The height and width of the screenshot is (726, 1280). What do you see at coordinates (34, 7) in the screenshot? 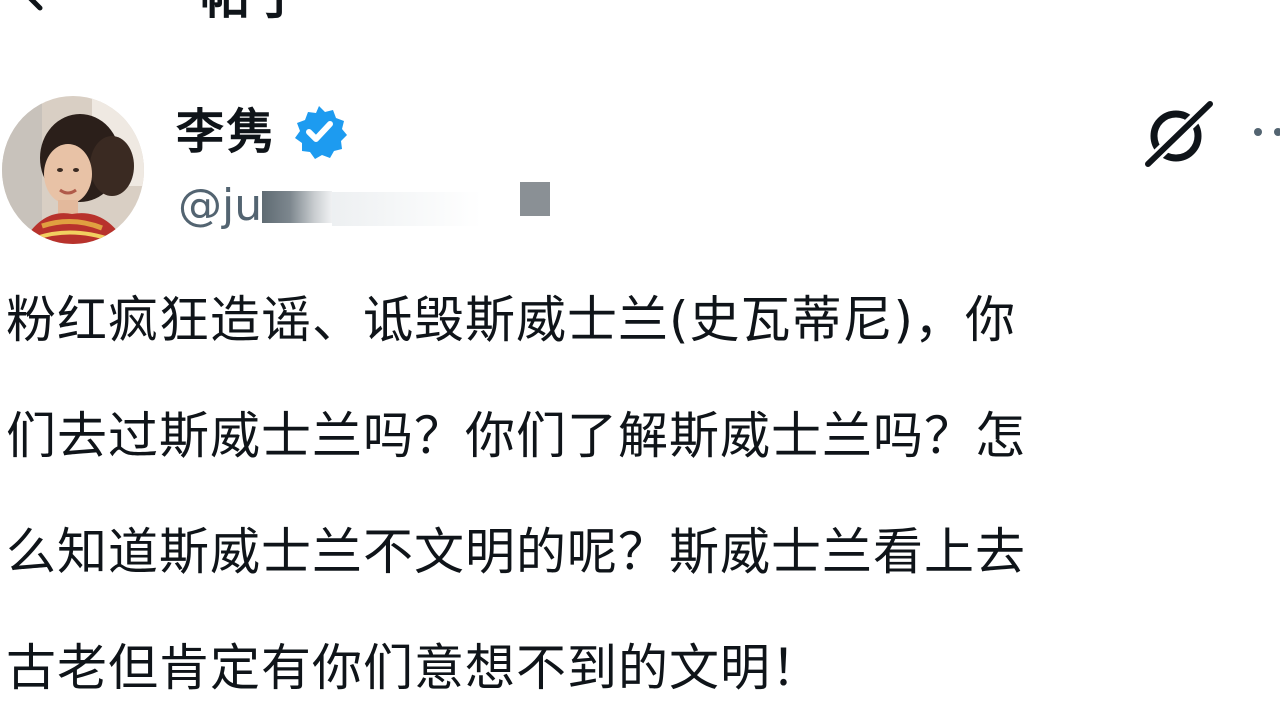
I see `arrow-left-icon` at bounding box center [34, 7].